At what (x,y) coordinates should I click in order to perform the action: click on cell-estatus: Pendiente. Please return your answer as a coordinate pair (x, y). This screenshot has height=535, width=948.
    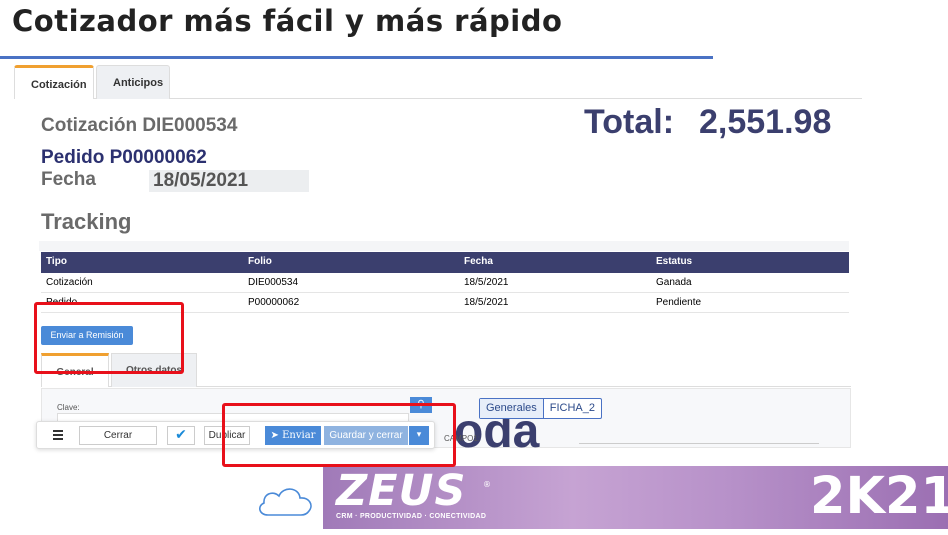
    Looking at the image, I should click on (679, 302).